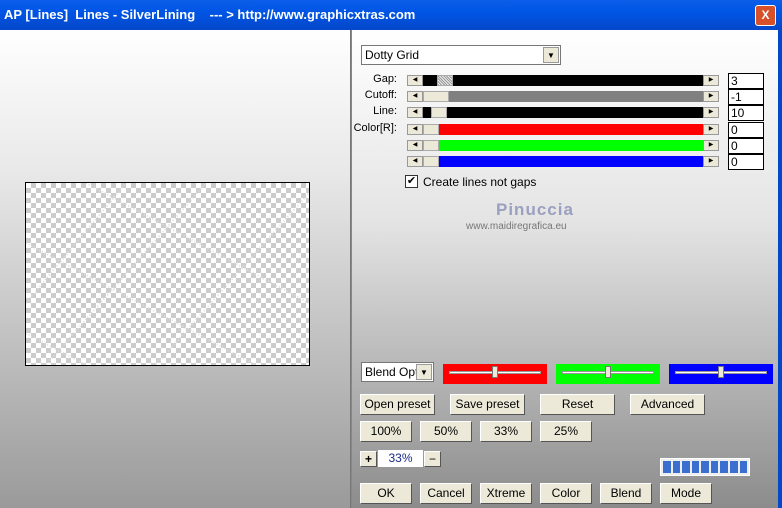 This screenshot has width=782, height=508. I want to click on slider-1: ◀ ▶, so click(563, 97).